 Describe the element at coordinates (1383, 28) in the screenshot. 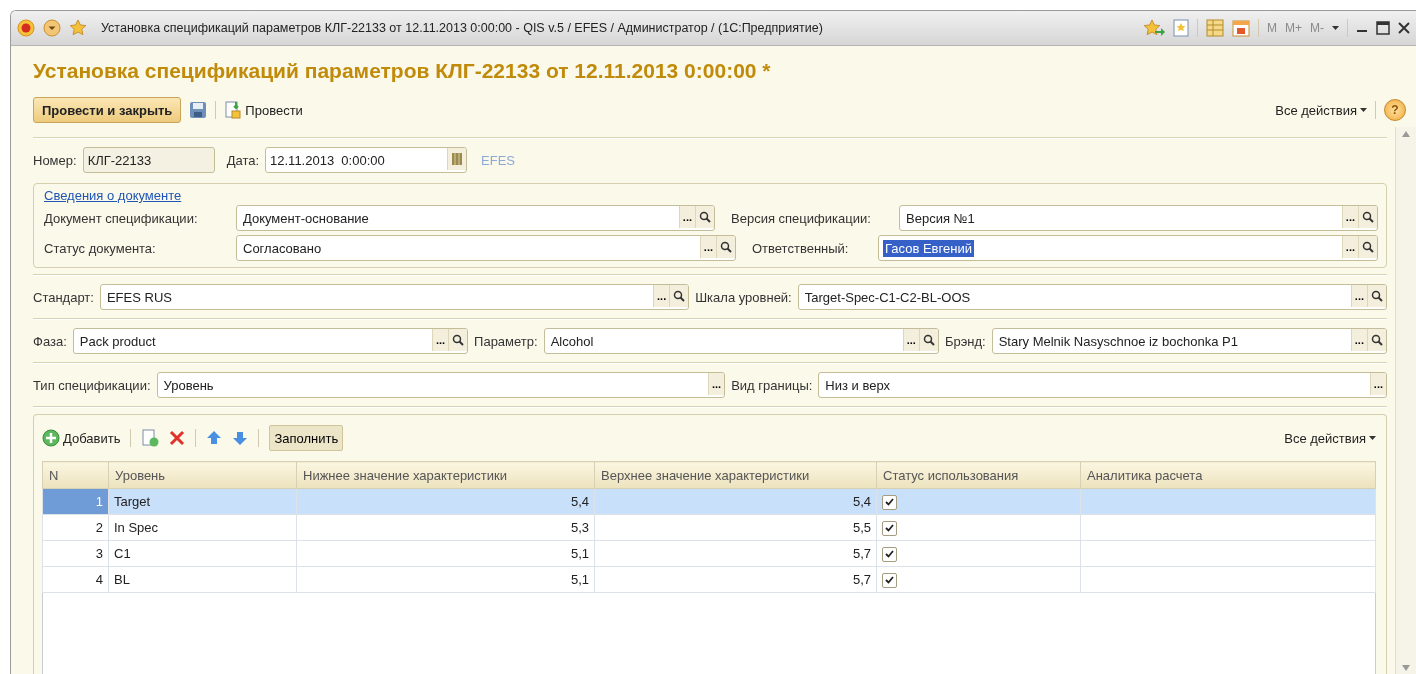

I see `maximize-icon` at that location.